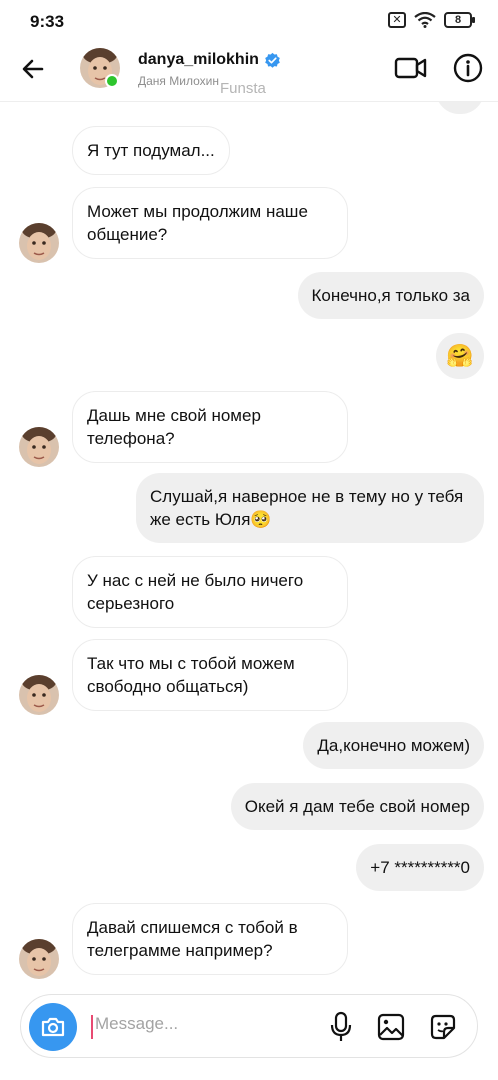 The image size is (498, 1080). Describe the element at coordinates (420, 867) in the screenshot. I see `outgoing-message: +7 **********0` at that location.